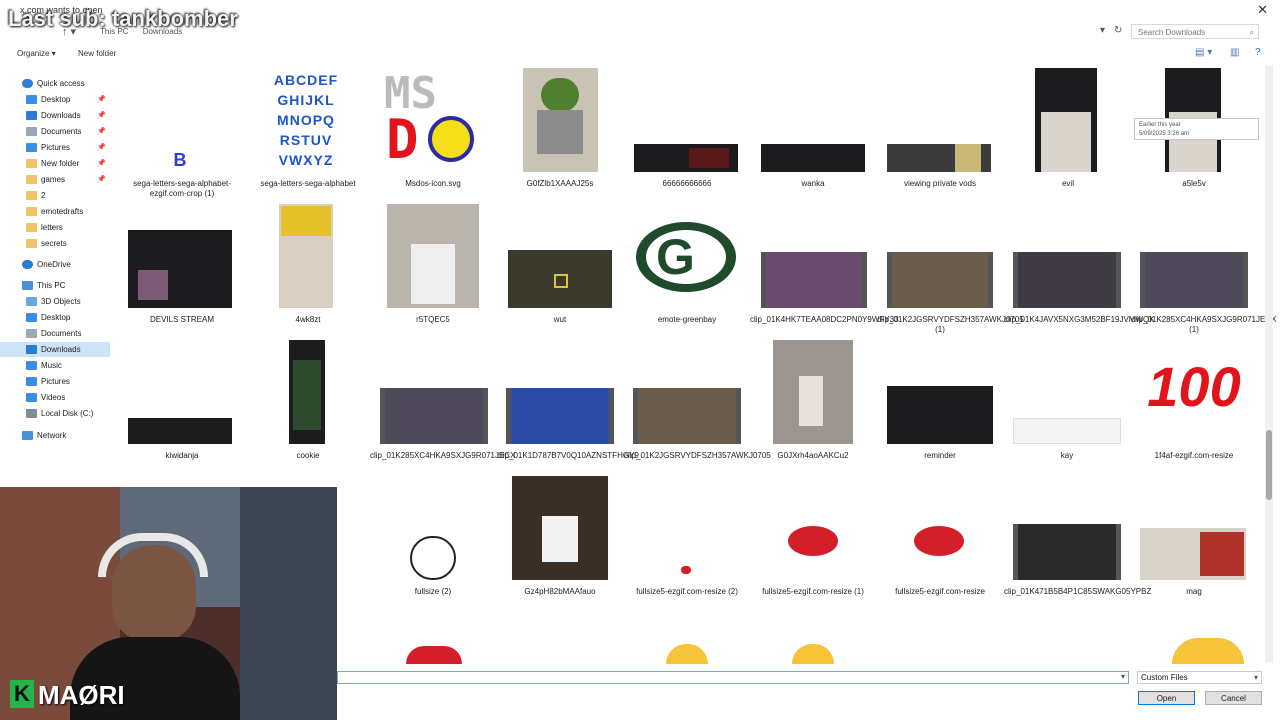 This screenshot has height=720, width=1280. Describe the element at coordinates (1203, 52) in the screenshot. I see `view-options-icon: ▤ ▾` at that location.